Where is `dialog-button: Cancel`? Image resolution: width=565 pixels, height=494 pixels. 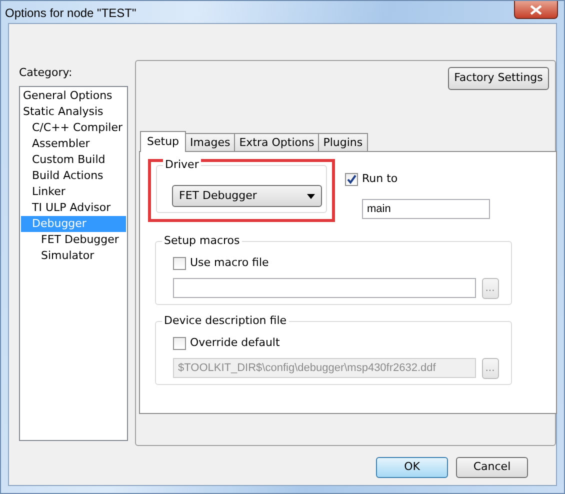 dialog-button: Cancel is located at coordinates (492, 467).